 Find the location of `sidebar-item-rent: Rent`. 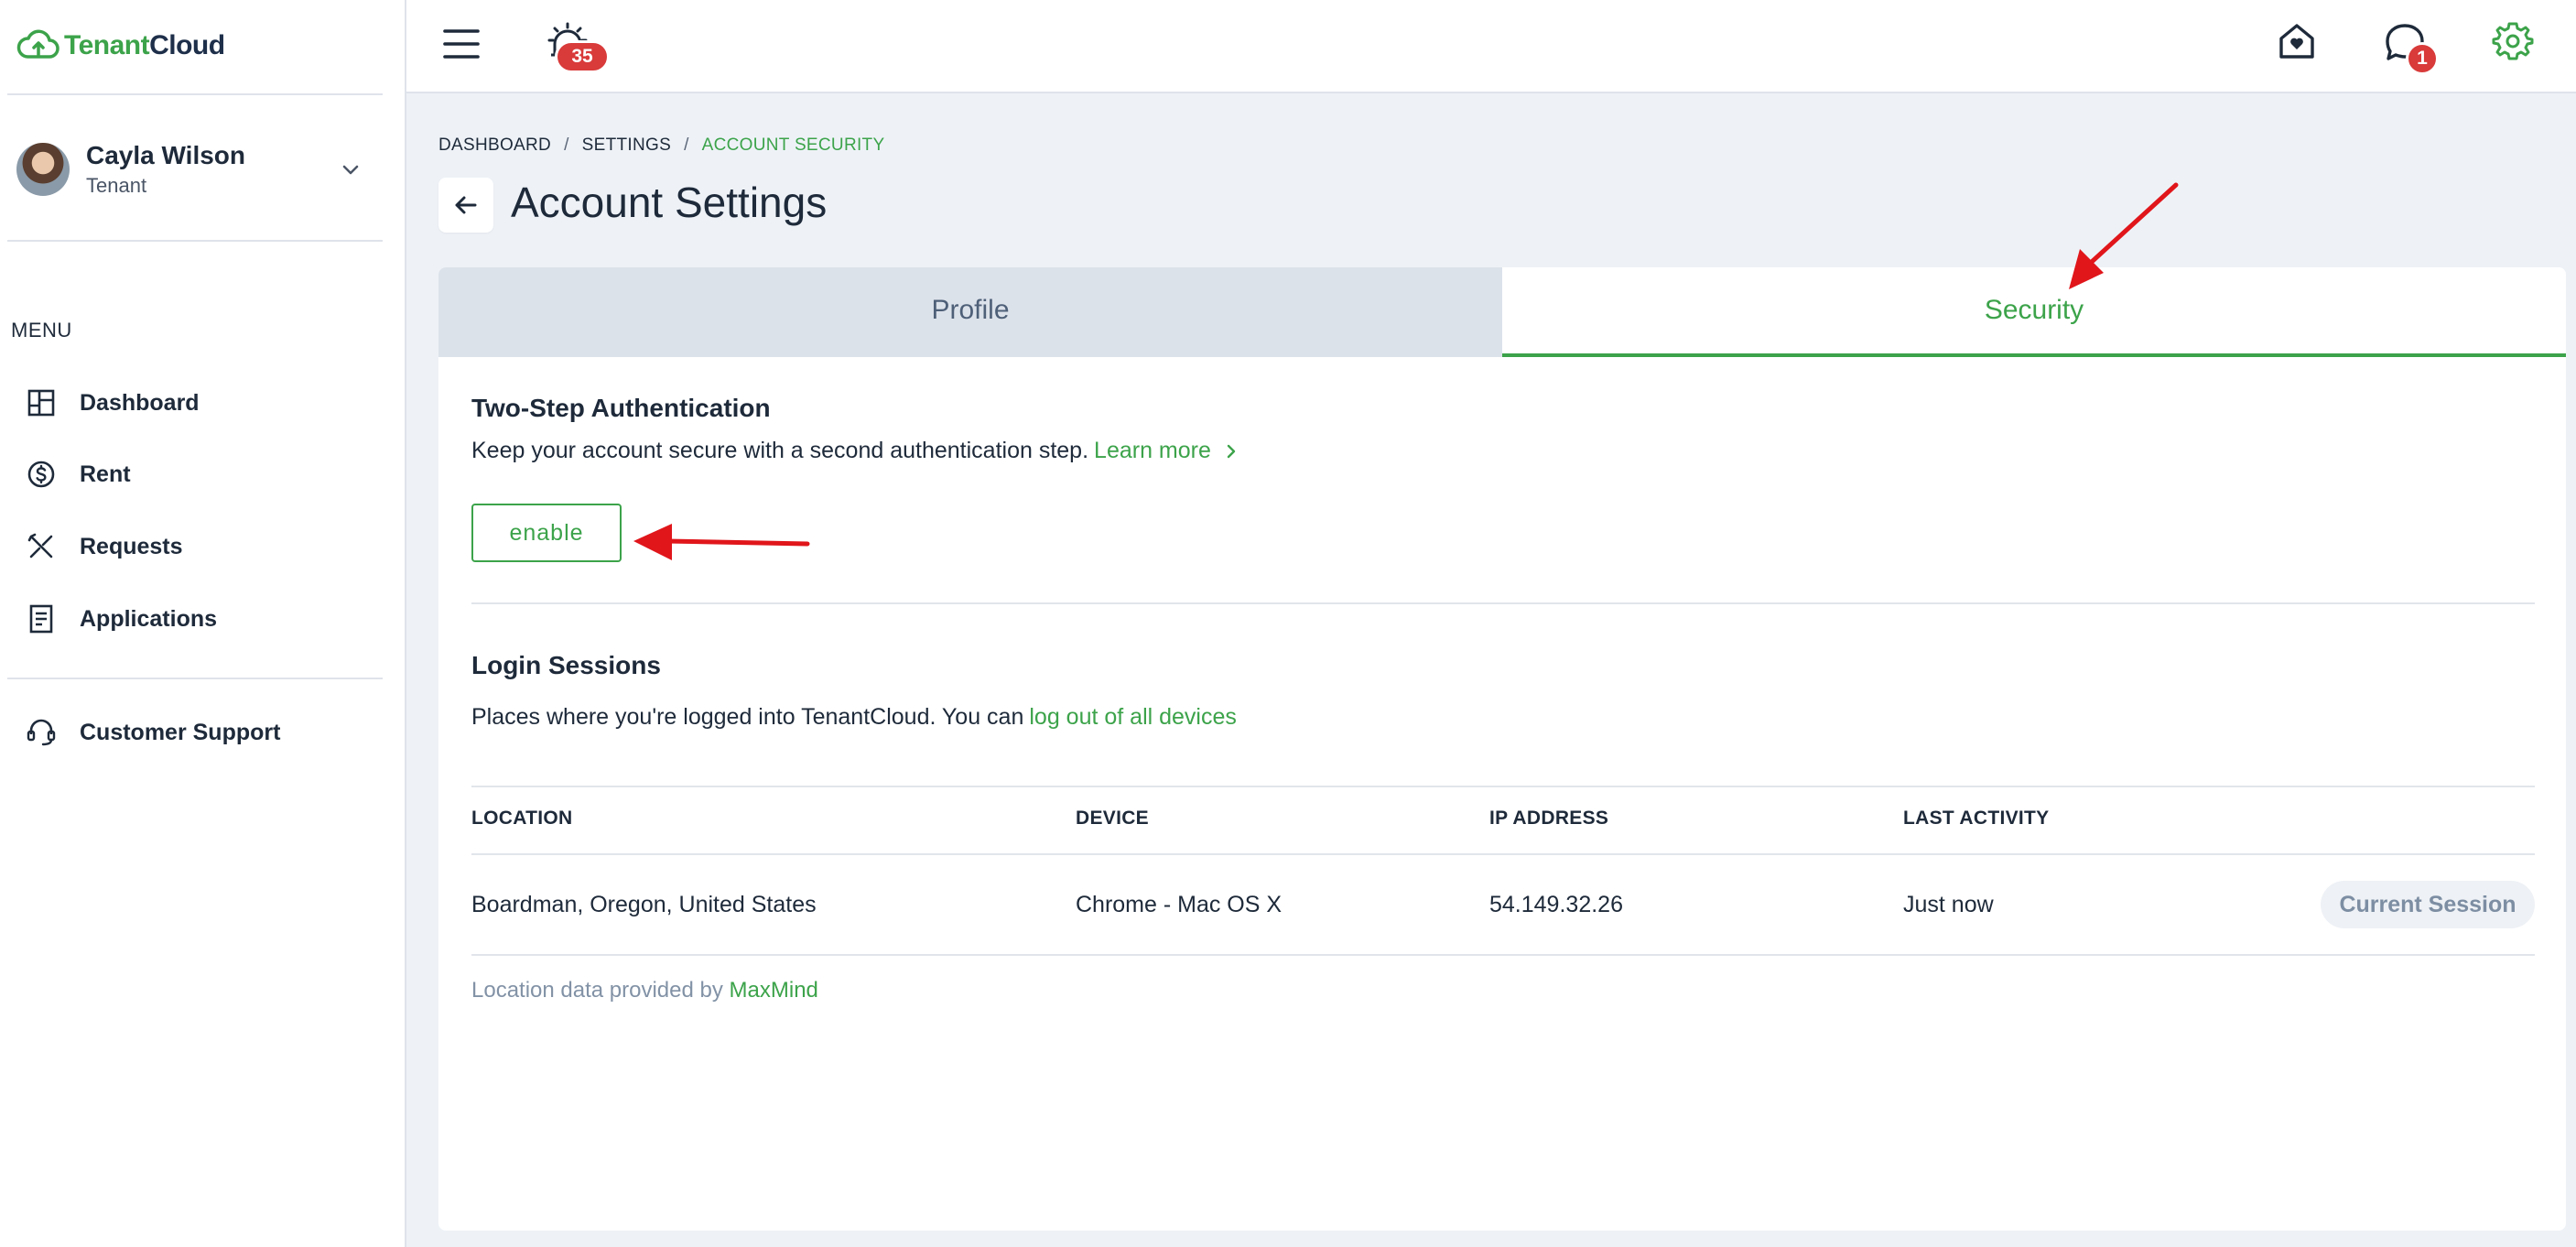

sidebar-item-rent: Rent is located at coordinates (204, 474).